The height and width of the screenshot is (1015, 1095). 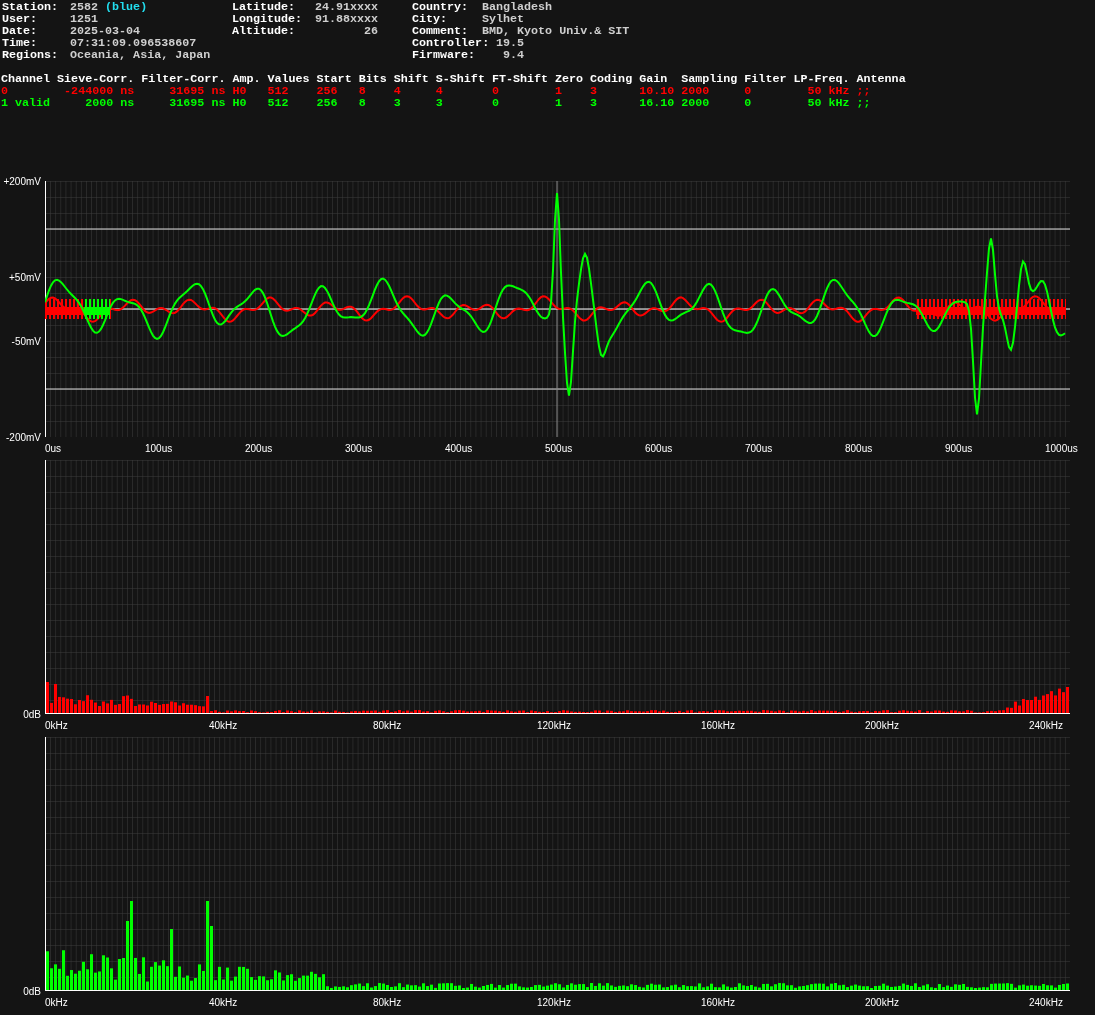 What do you see at coordinates (430, 19) in the screenshot?
I see `info-label: City:` at bounding box center [430, 19].